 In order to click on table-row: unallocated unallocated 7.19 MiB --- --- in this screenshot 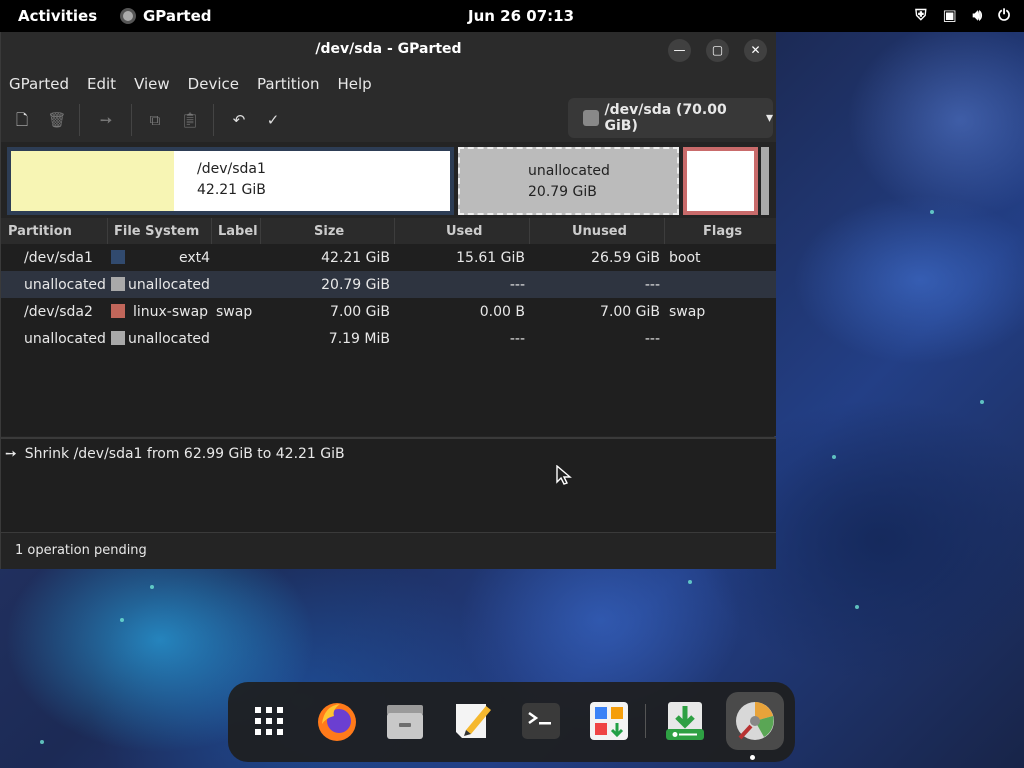, I will do `click(388, 338)`.